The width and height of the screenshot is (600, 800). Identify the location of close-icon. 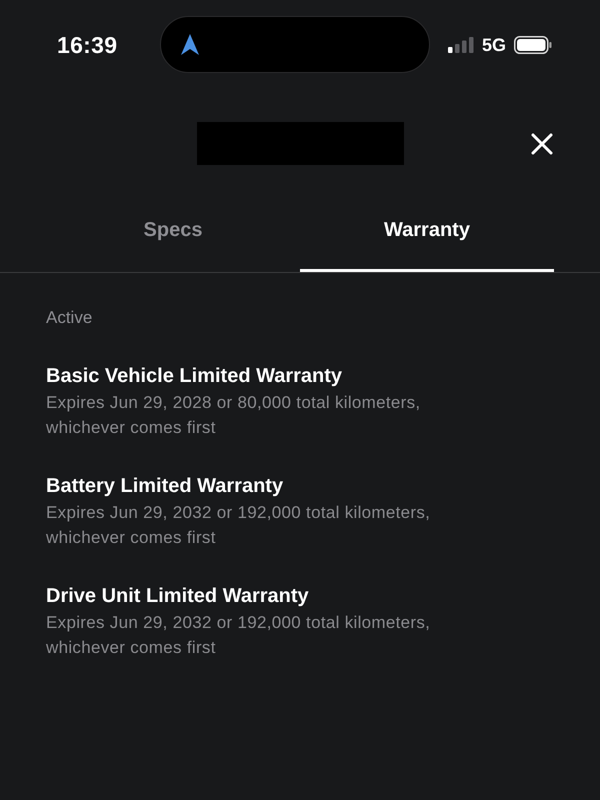
(542, 143).